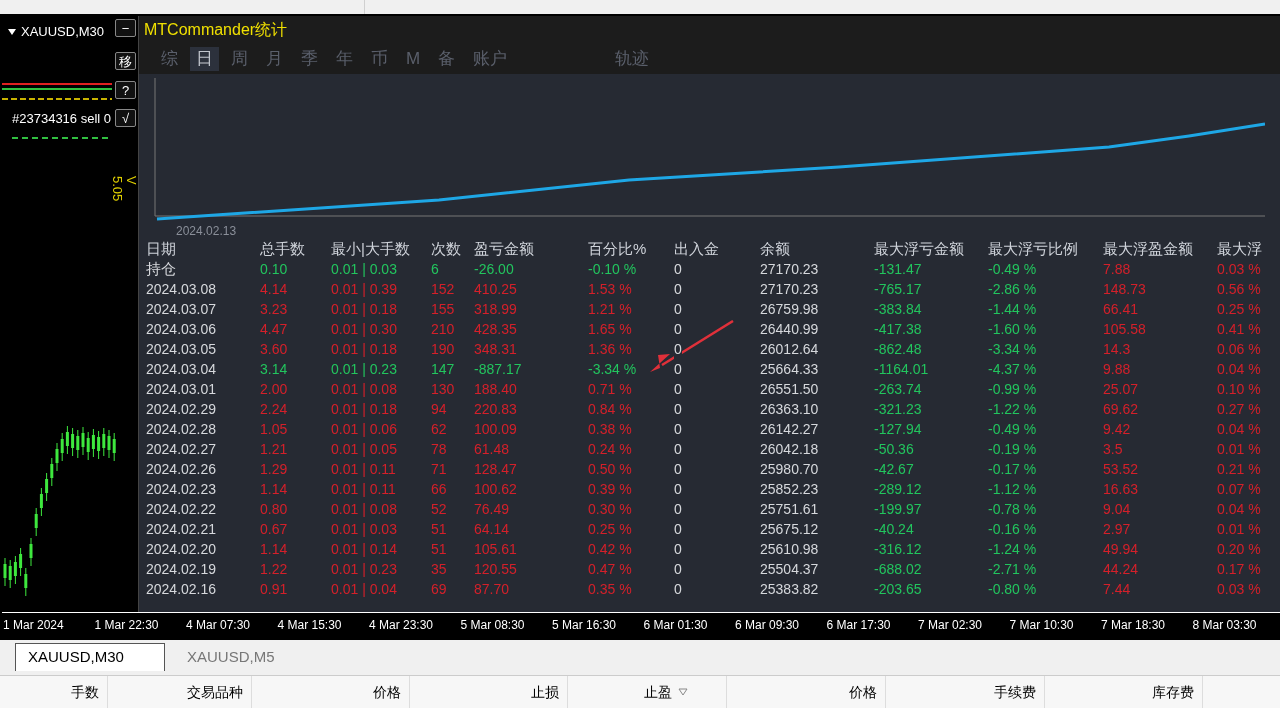 The height and width of the screenshot is (708, 1280). Describe the element at coordinates (493, 625) in the screenshot. I see `axis-label: 5 Mar 08:30` at that location.